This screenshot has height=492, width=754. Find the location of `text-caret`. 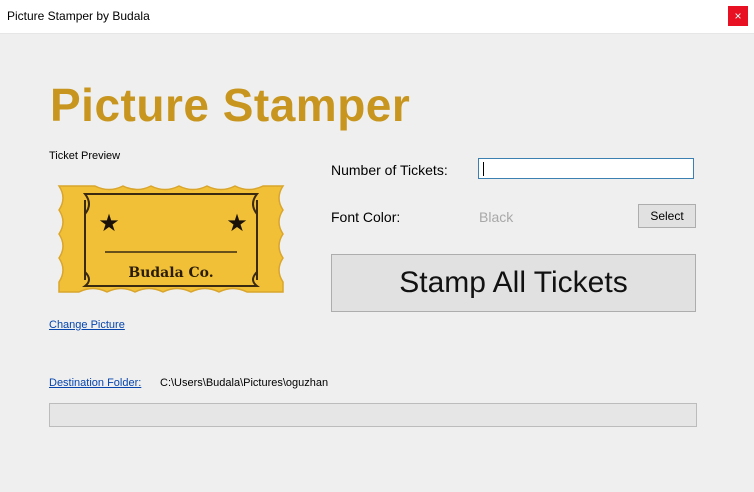

text-caret is located at coordinates (483, 169).